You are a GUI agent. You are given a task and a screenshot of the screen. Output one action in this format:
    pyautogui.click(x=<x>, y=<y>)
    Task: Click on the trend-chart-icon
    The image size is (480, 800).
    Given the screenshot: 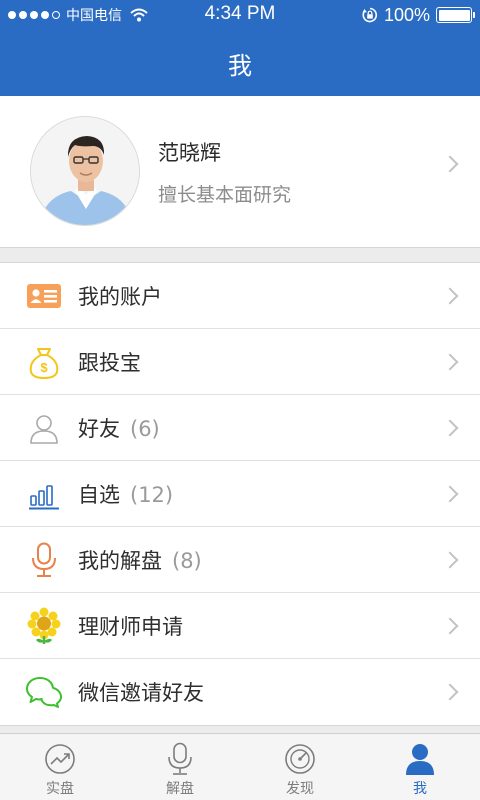 What is the action you would take?
    pyautogui.click(x=60, y=759)
    